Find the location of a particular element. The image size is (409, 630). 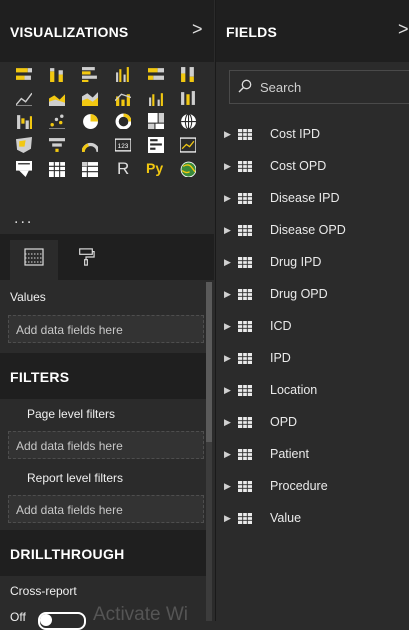

line-and-column-chart-icon is located at coordinates (123, 98).